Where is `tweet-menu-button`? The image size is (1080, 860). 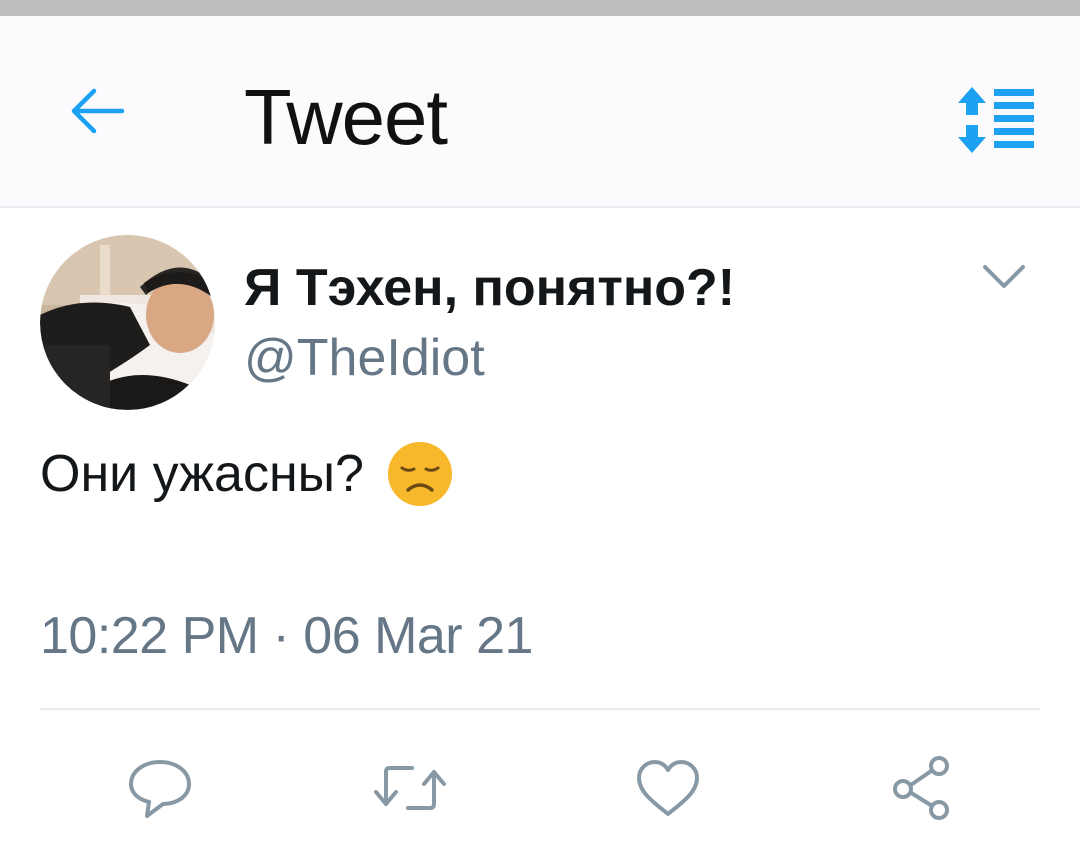 tweet-menu-button is located at coordinates (1004, 277).